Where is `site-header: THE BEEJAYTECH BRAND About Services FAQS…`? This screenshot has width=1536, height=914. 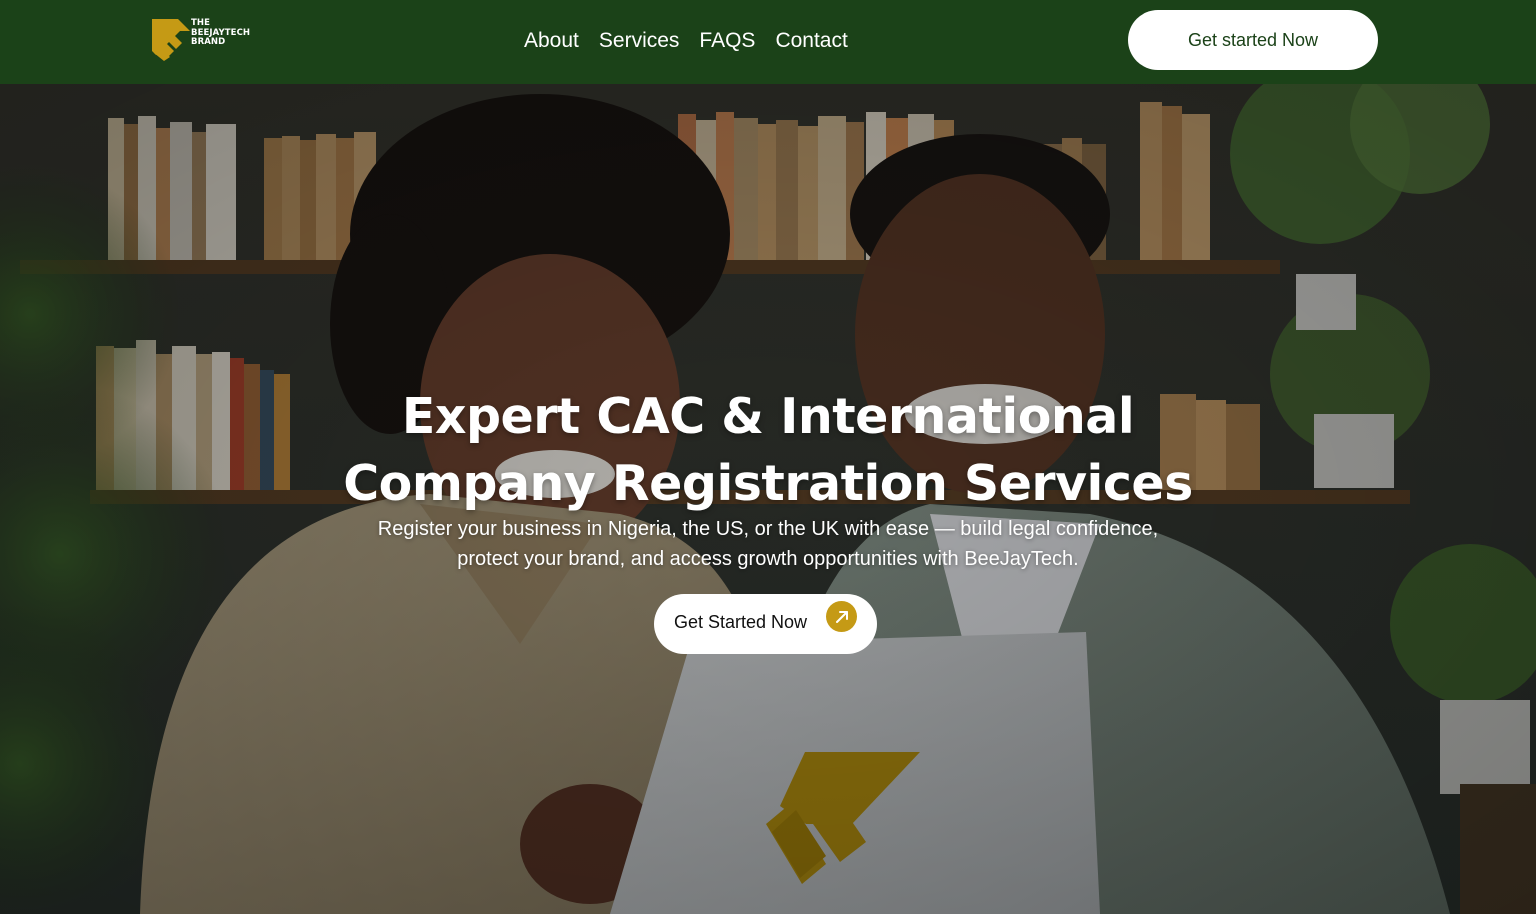
site-header: THE BEEJAYTECH BRAND About Services FAQS… is located at coordinates (768, 42).